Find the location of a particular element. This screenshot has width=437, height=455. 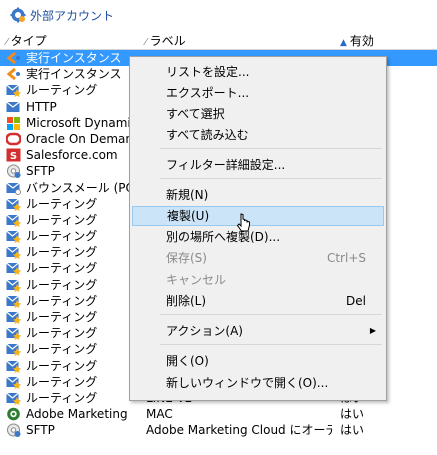

column-header-label-label: ラベル is located at coordinates (167, 41).